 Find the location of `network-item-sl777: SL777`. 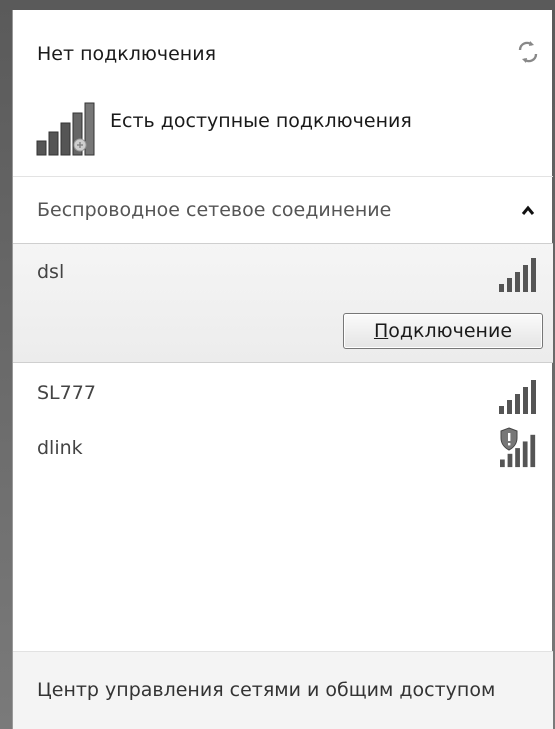

network-item-sl777: SL777 is located at coordinates (283, 397).